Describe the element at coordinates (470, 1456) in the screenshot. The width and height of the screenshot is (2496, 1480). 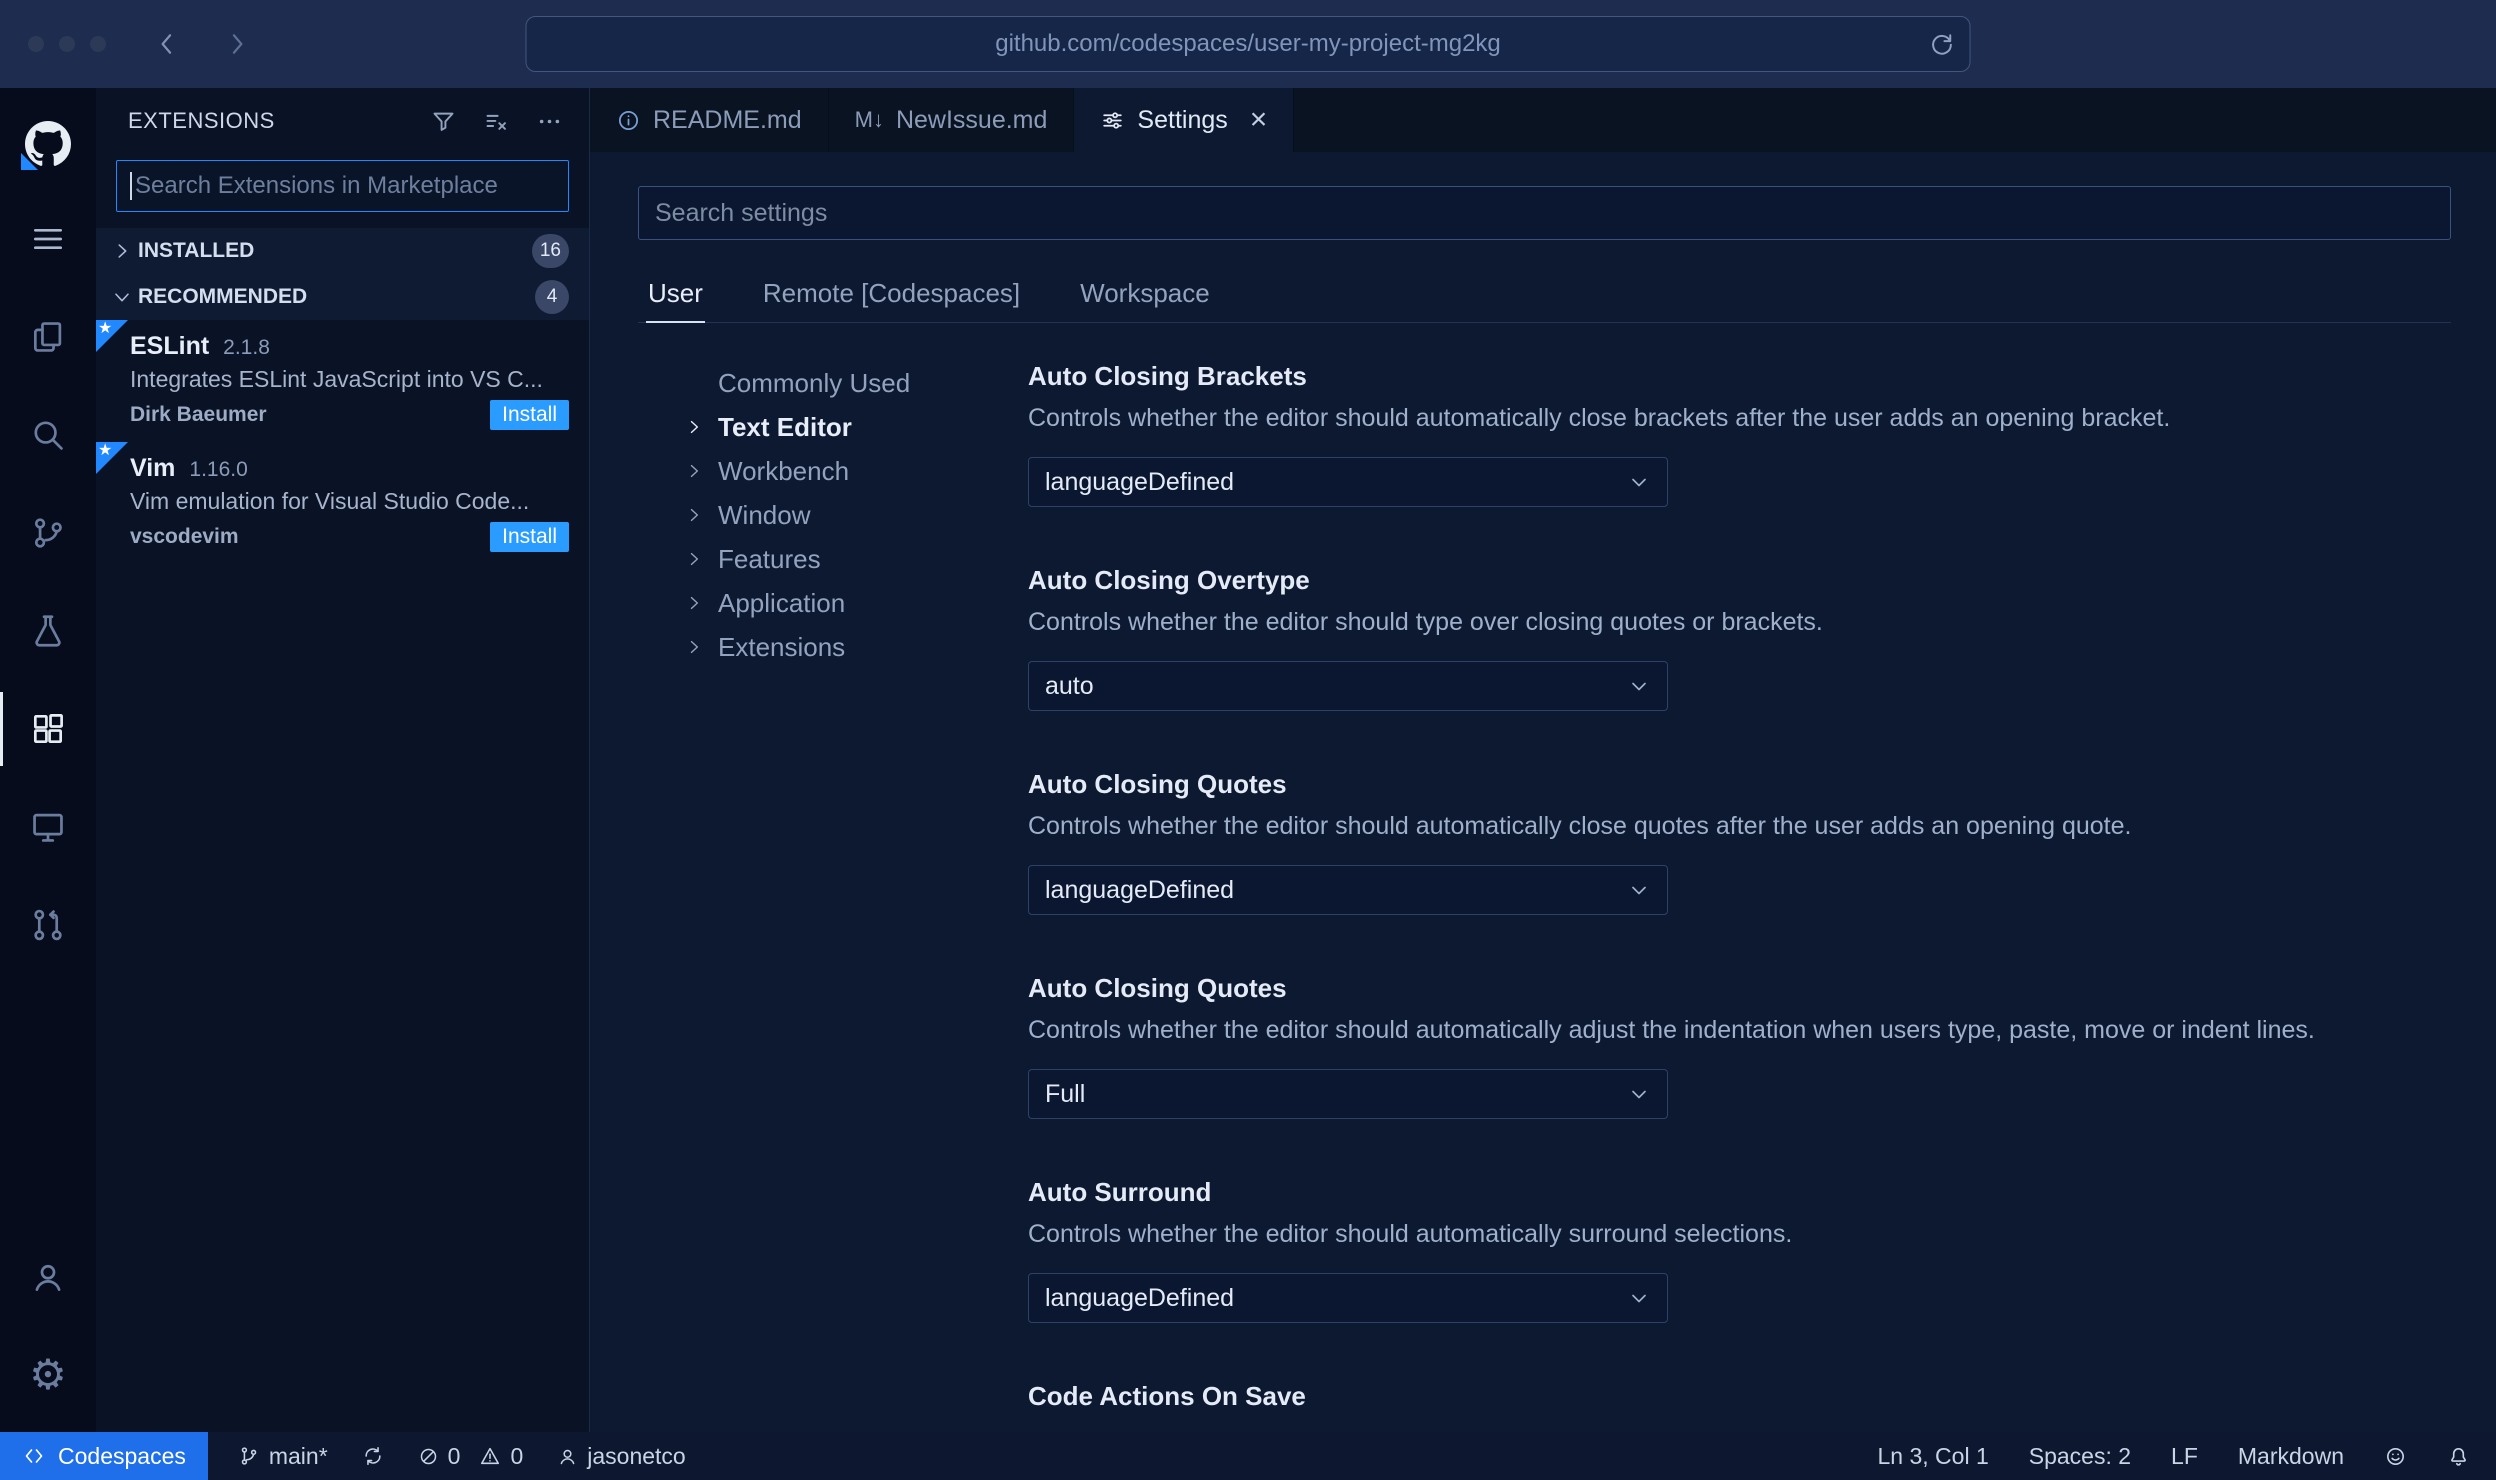
I see `problems-status: 0 0` at that location.